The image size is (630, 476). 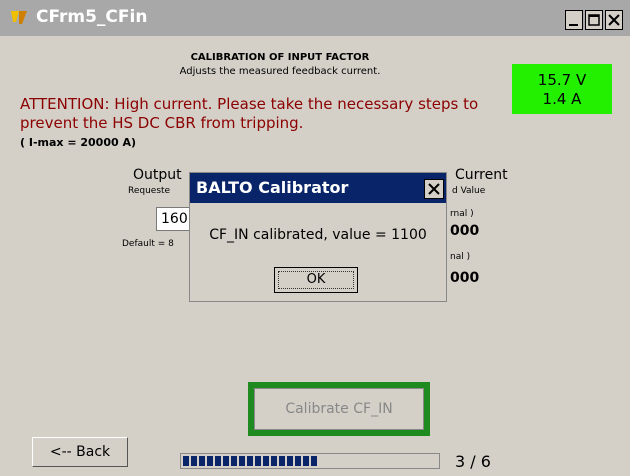 What do you see at coordinates (462, 214) in the screenshot?
I see `current-internal-label: rnal )` at bounding box center [462, 214].